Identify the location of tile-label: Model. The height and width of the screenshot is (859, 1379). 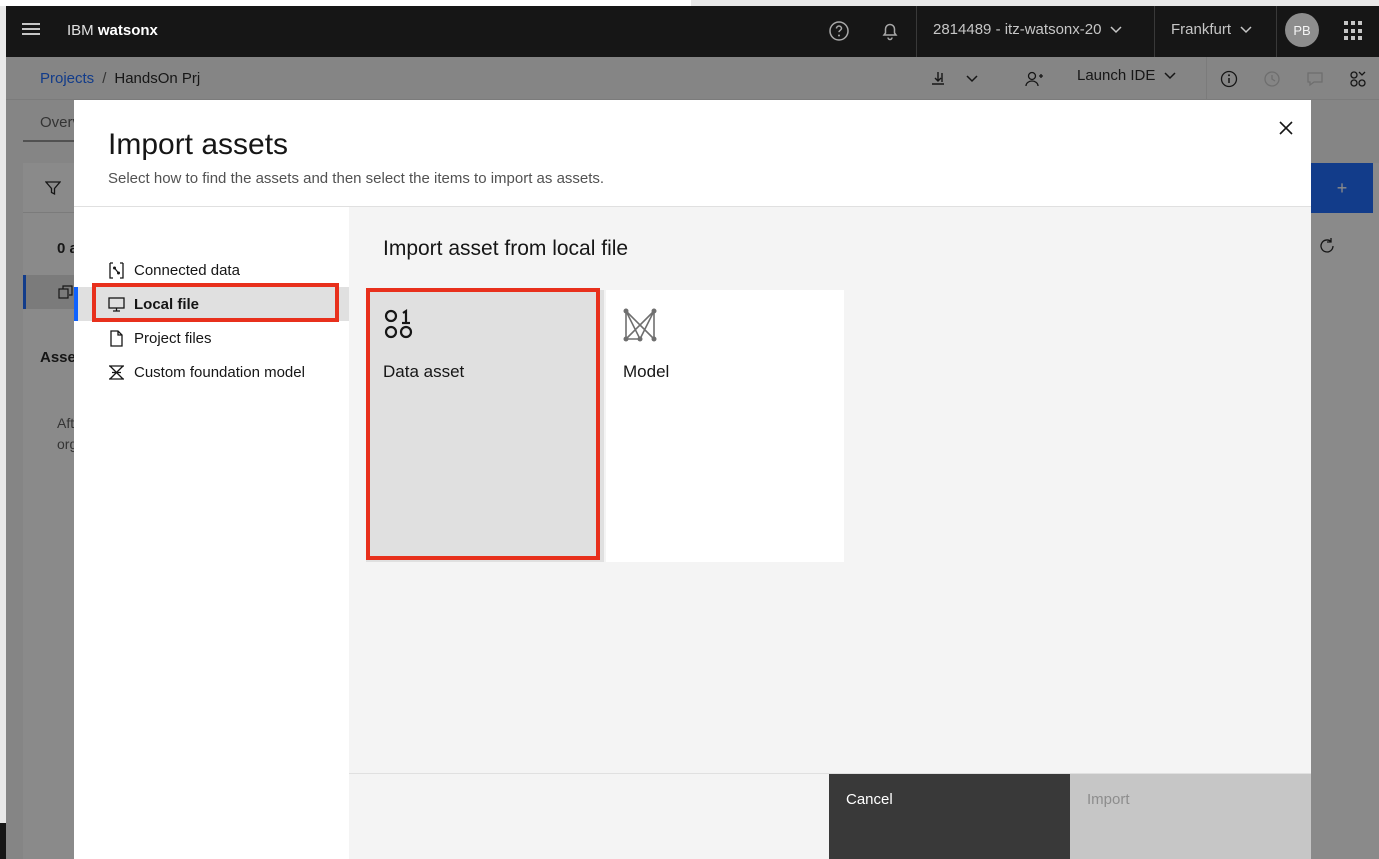
(646, 371).